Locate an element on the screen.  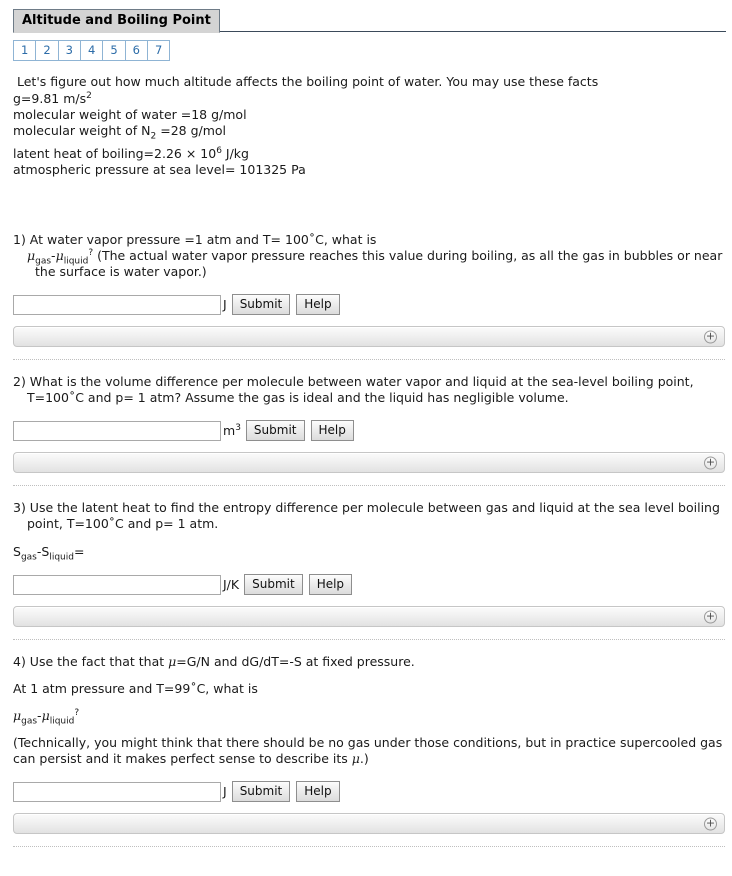
question-4-expand-bar: + is located at coordinates (369, 823).